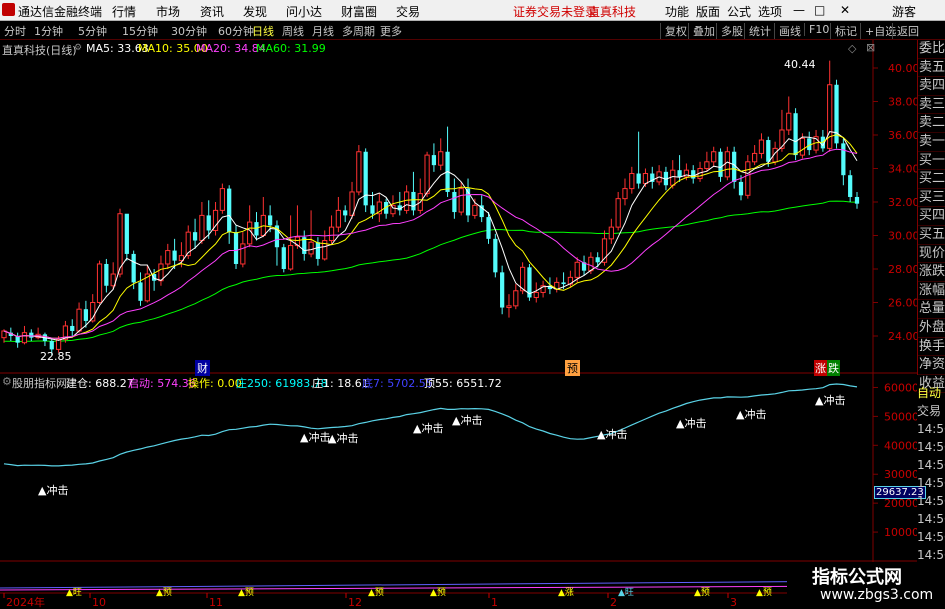 The height and width of the screenshot is (609, 945). I want to click on close-icon: ✕, so click(845, 10).